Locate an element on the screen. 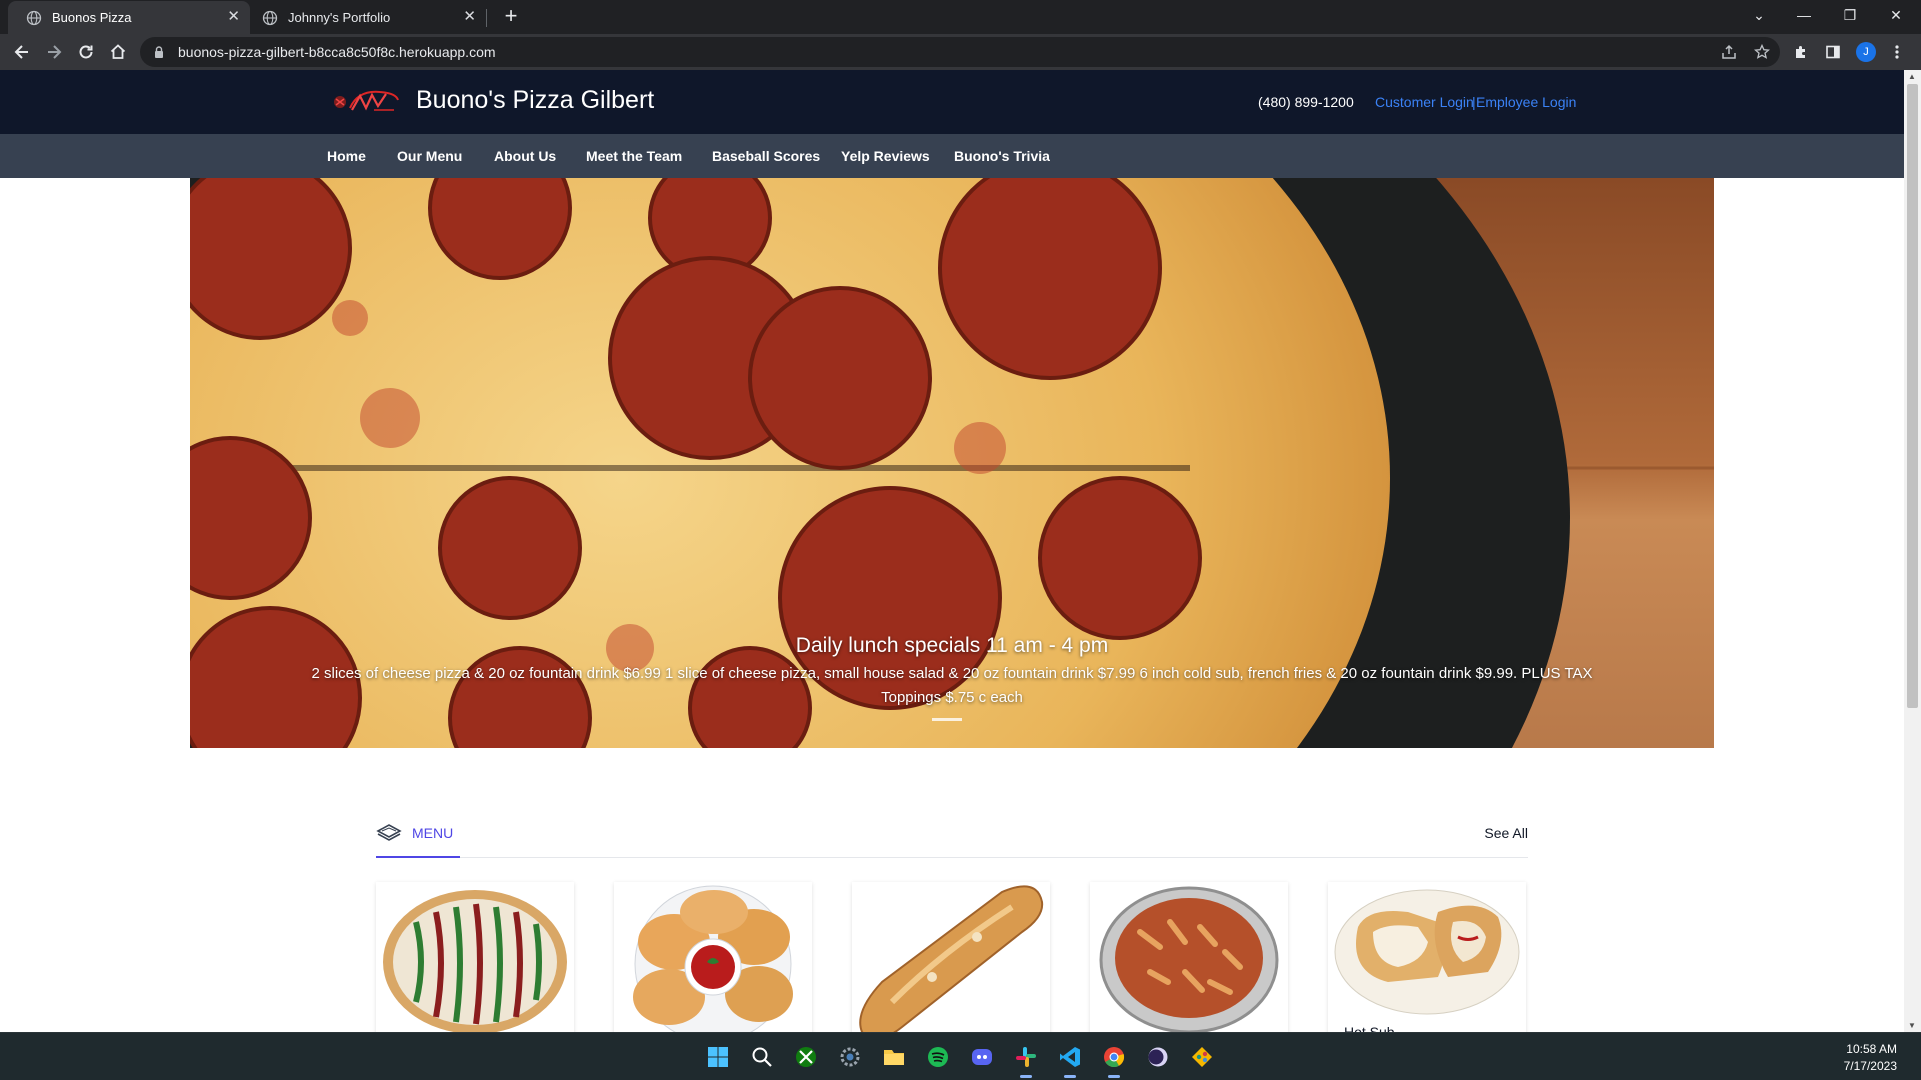  nav-about-us: About Us is located at coordinates (525, 156).